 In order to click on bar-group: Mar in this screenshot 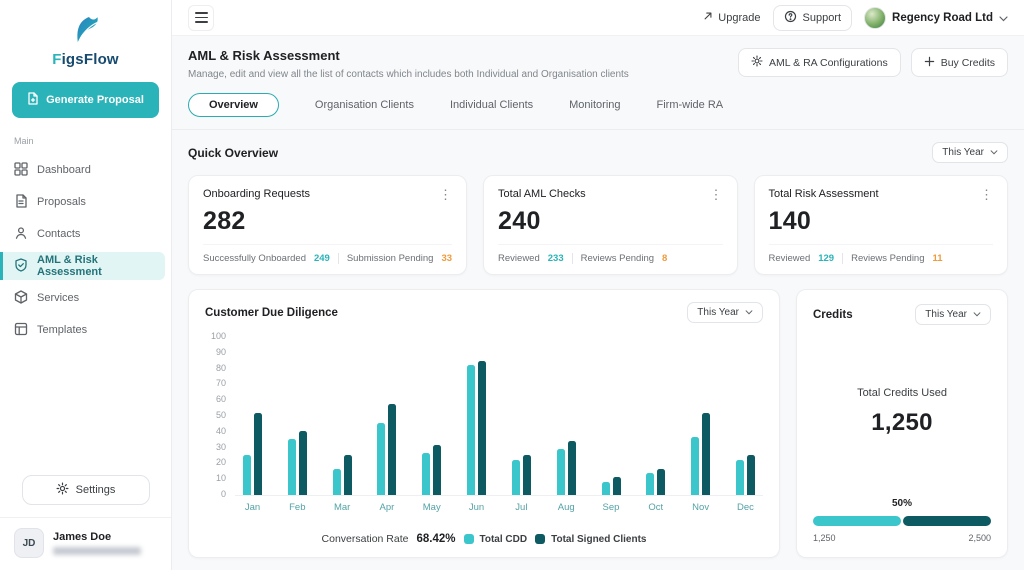, I will do `click(342, 424)`.